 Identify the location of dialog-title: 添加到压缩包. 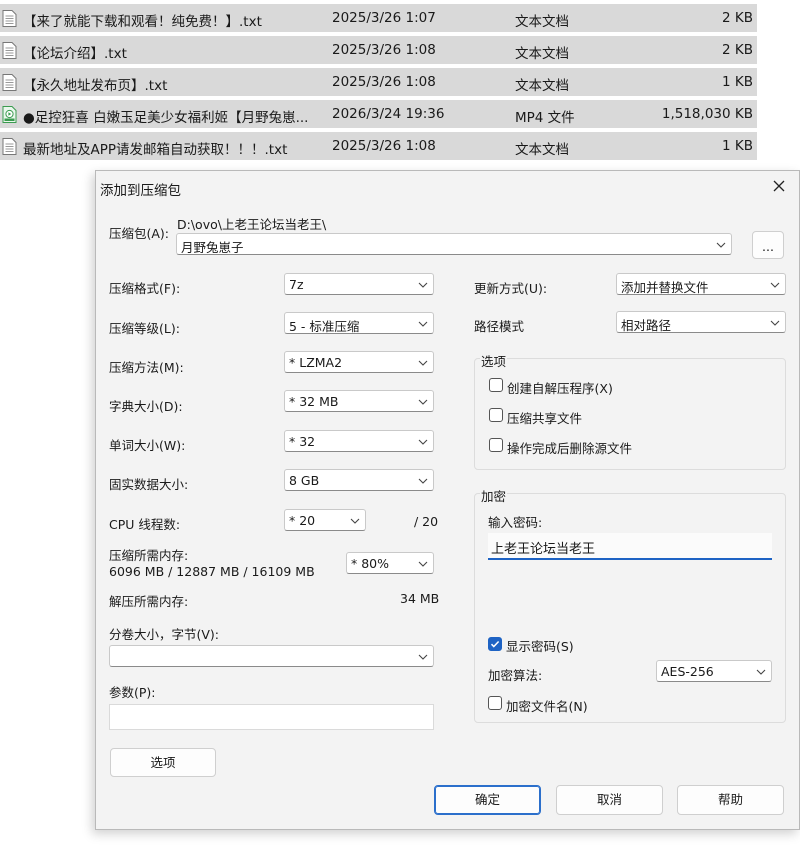
(140, 191).